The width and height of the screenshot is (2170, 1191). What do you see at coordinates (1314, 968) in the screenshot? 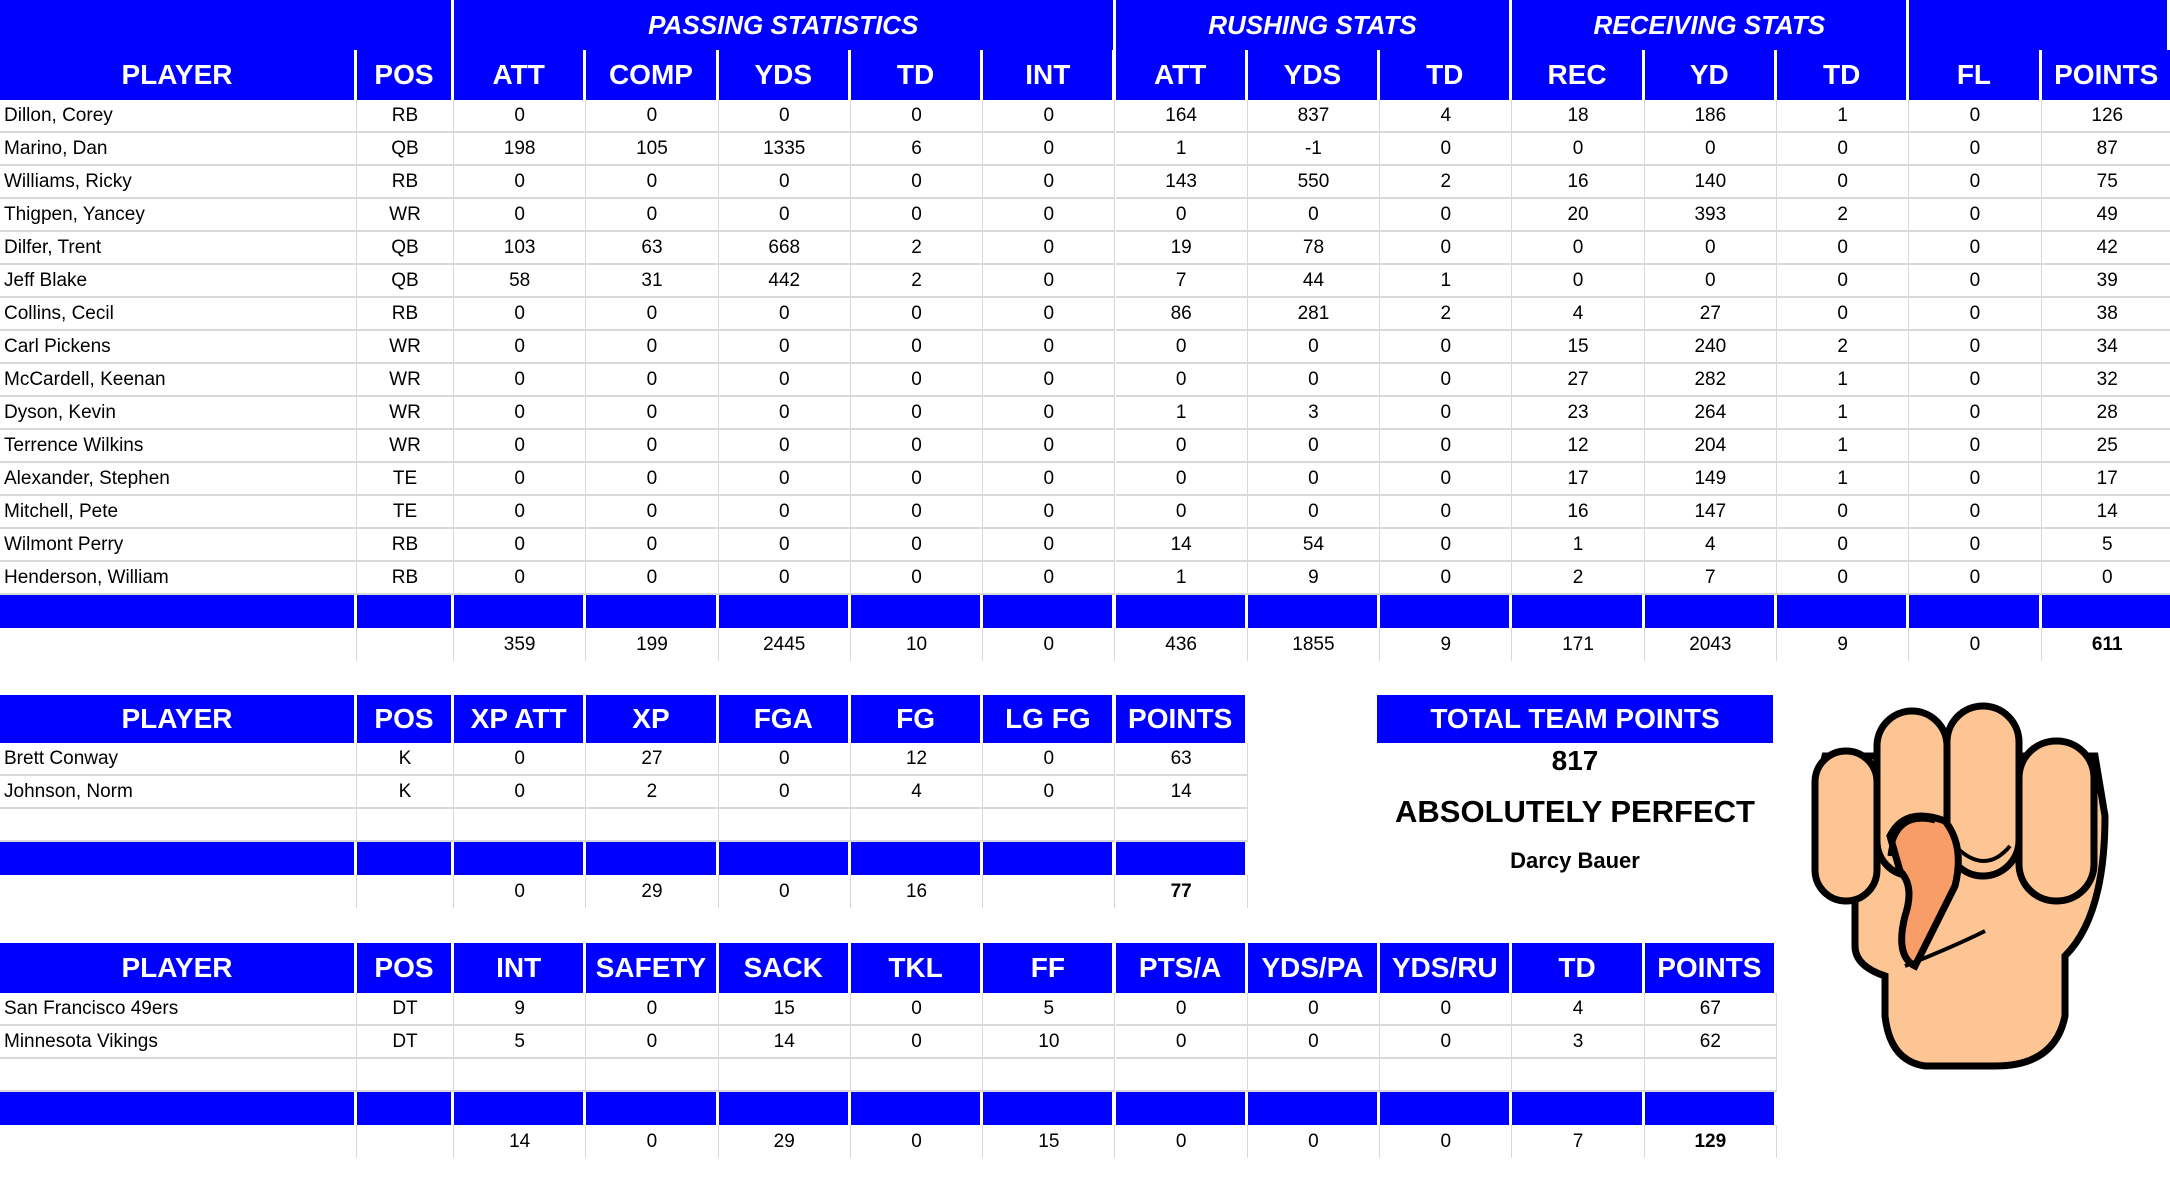
I see `column-header: YDS/PA` at bounding box center [1314, 968].